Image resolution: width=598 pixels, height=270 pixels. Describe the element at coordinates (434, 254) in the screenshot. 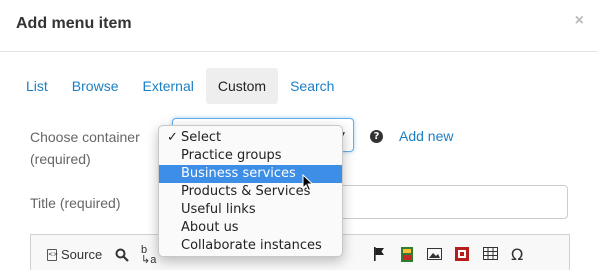

I see `image-icon` at that location.